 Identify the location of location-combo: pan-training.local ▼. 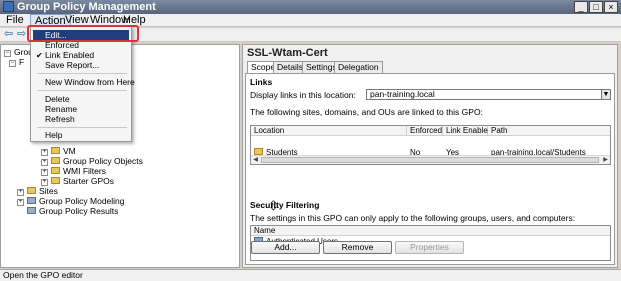
(488, 94).